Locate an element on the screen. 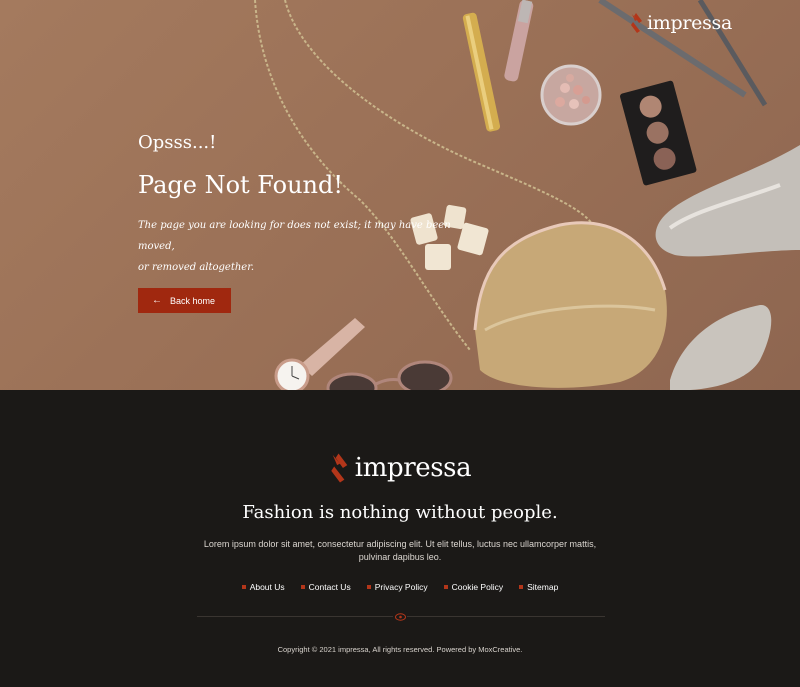 The image size is (800, 687). footer-link-cookie: Cookie Policy is located at coordinates (473, 587).